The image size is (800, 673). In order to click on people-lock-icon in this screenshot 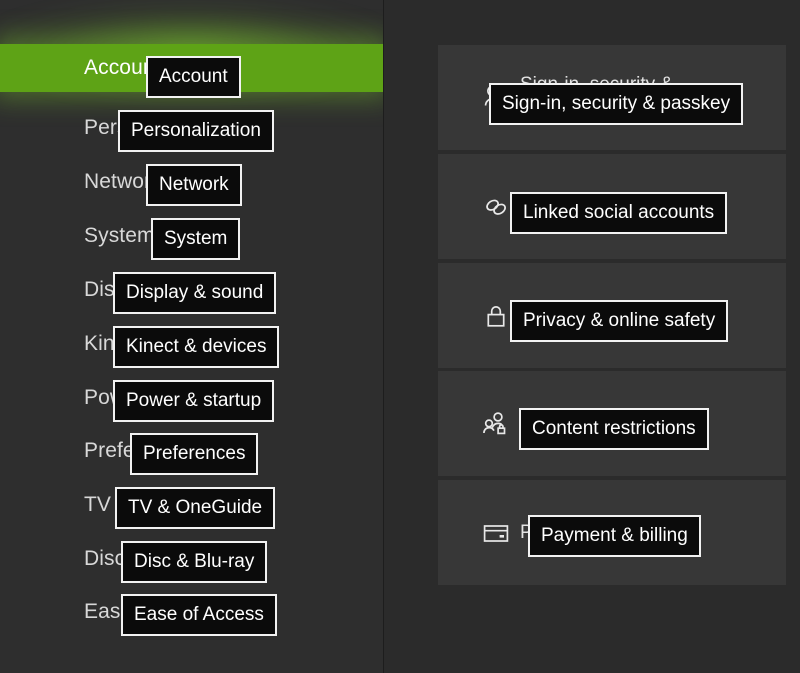, I will do `click(496, 424)`.